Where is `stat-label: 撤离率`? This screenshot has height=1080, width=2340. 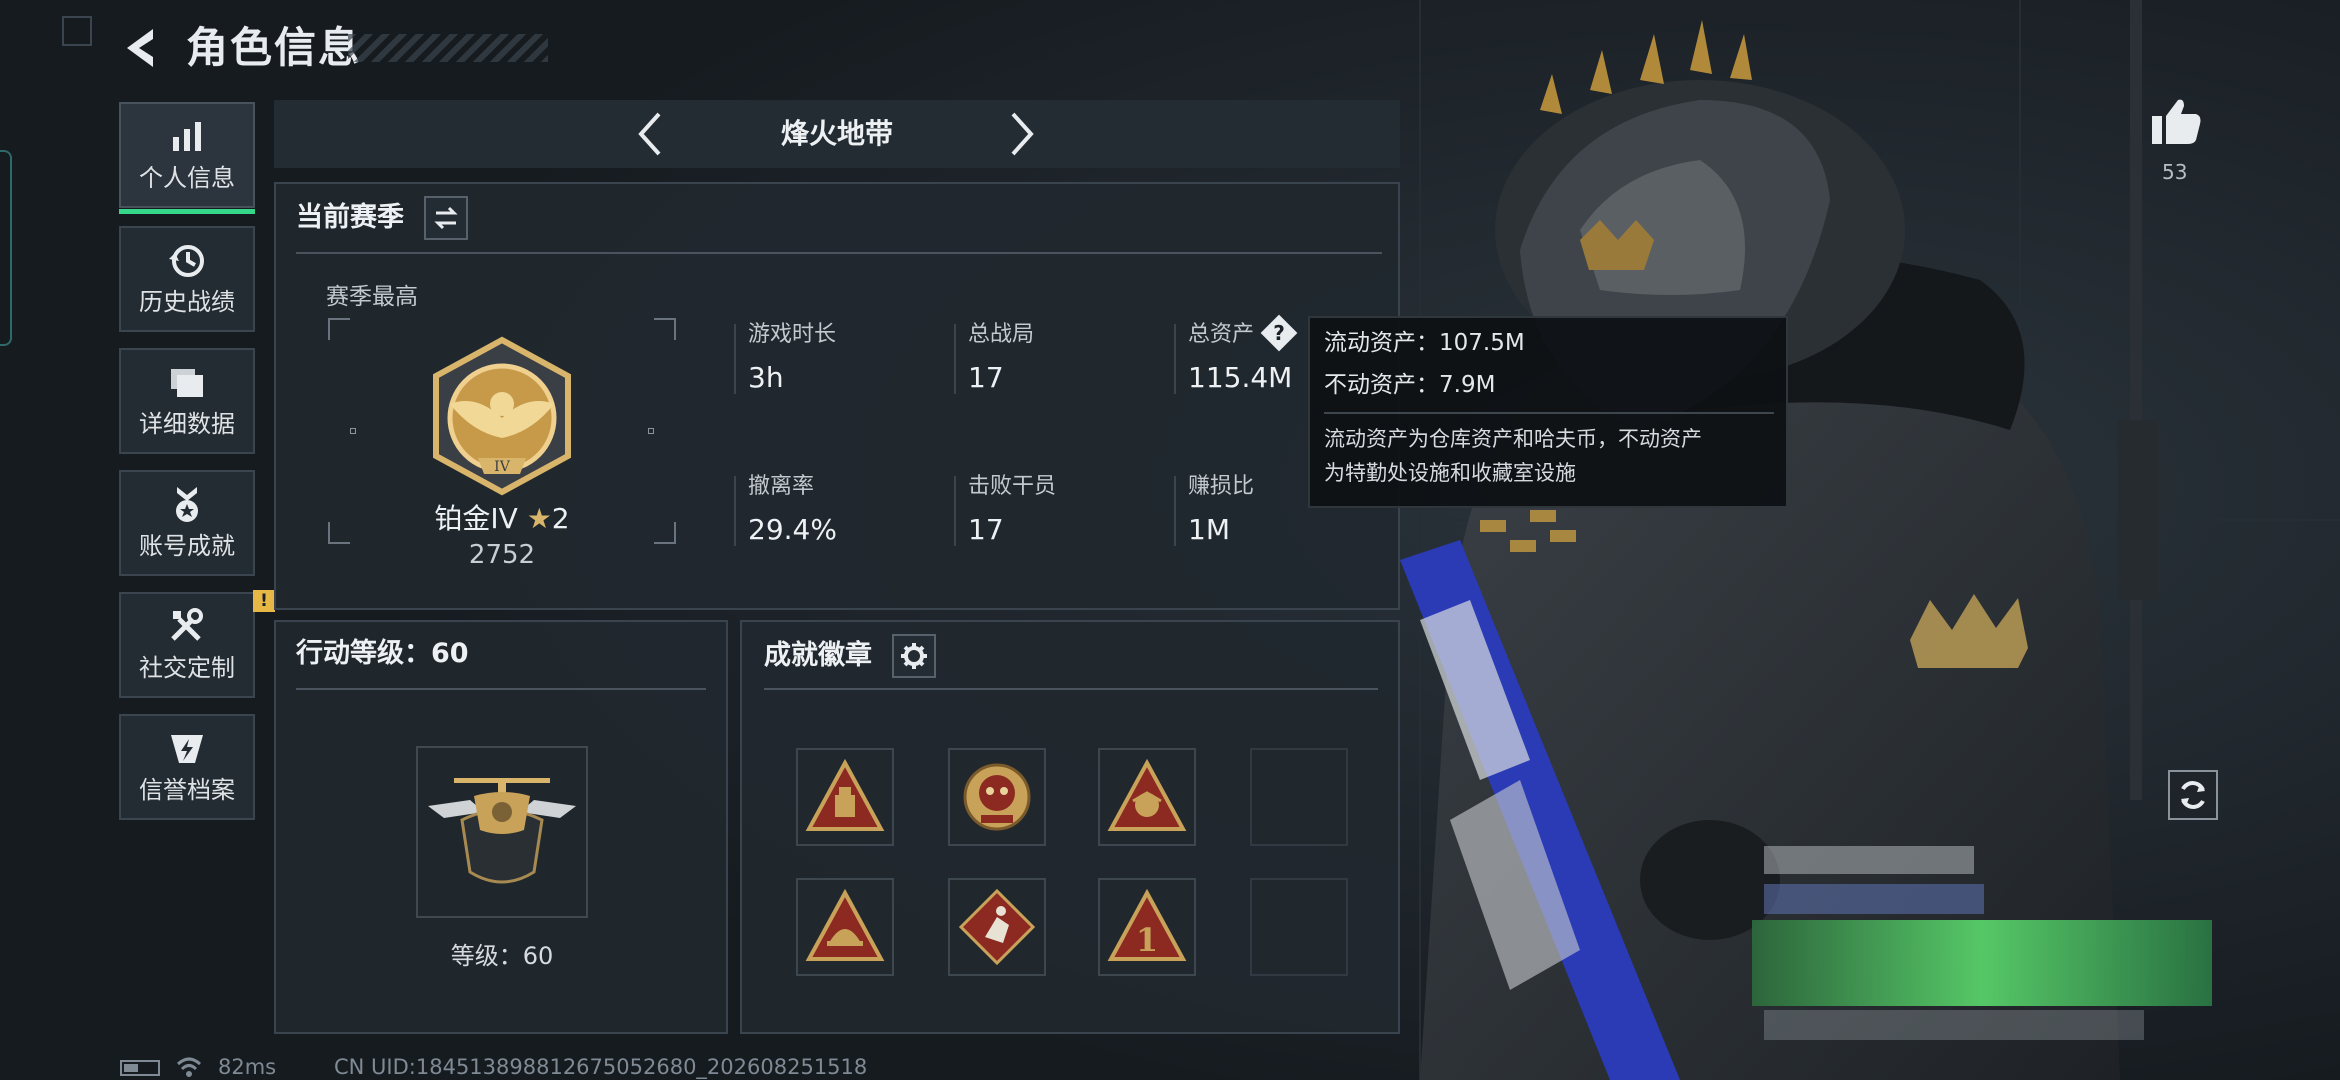
stat-label: 撤离率 is located at coordinates (781, 486).